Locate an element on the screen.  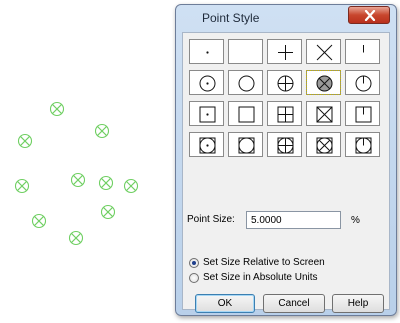
point-style-square-tick is located at coordinates (362, 113).